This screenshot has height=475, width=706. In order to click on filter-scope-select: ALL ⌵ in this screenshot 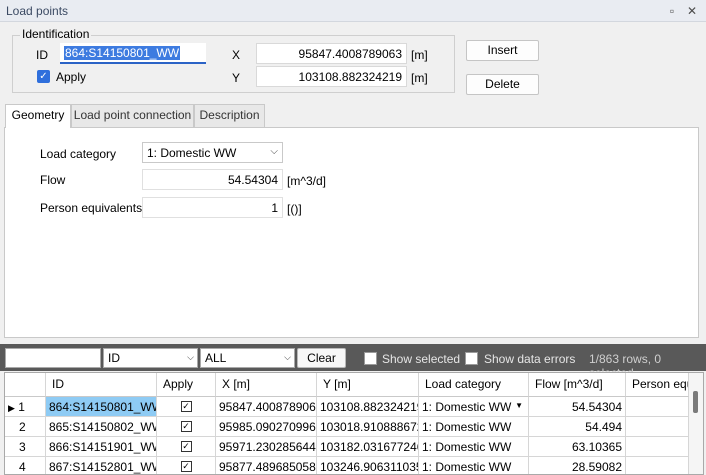, I will do `click(247, 358)`.